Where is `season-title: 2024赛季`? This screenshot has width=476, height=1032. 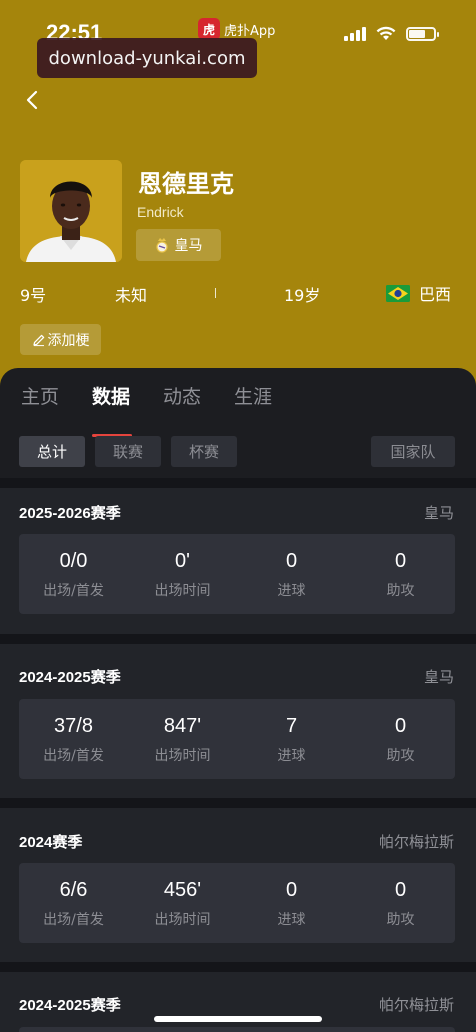
season-title: 2024赛季 is located at coordinates (51, 842).